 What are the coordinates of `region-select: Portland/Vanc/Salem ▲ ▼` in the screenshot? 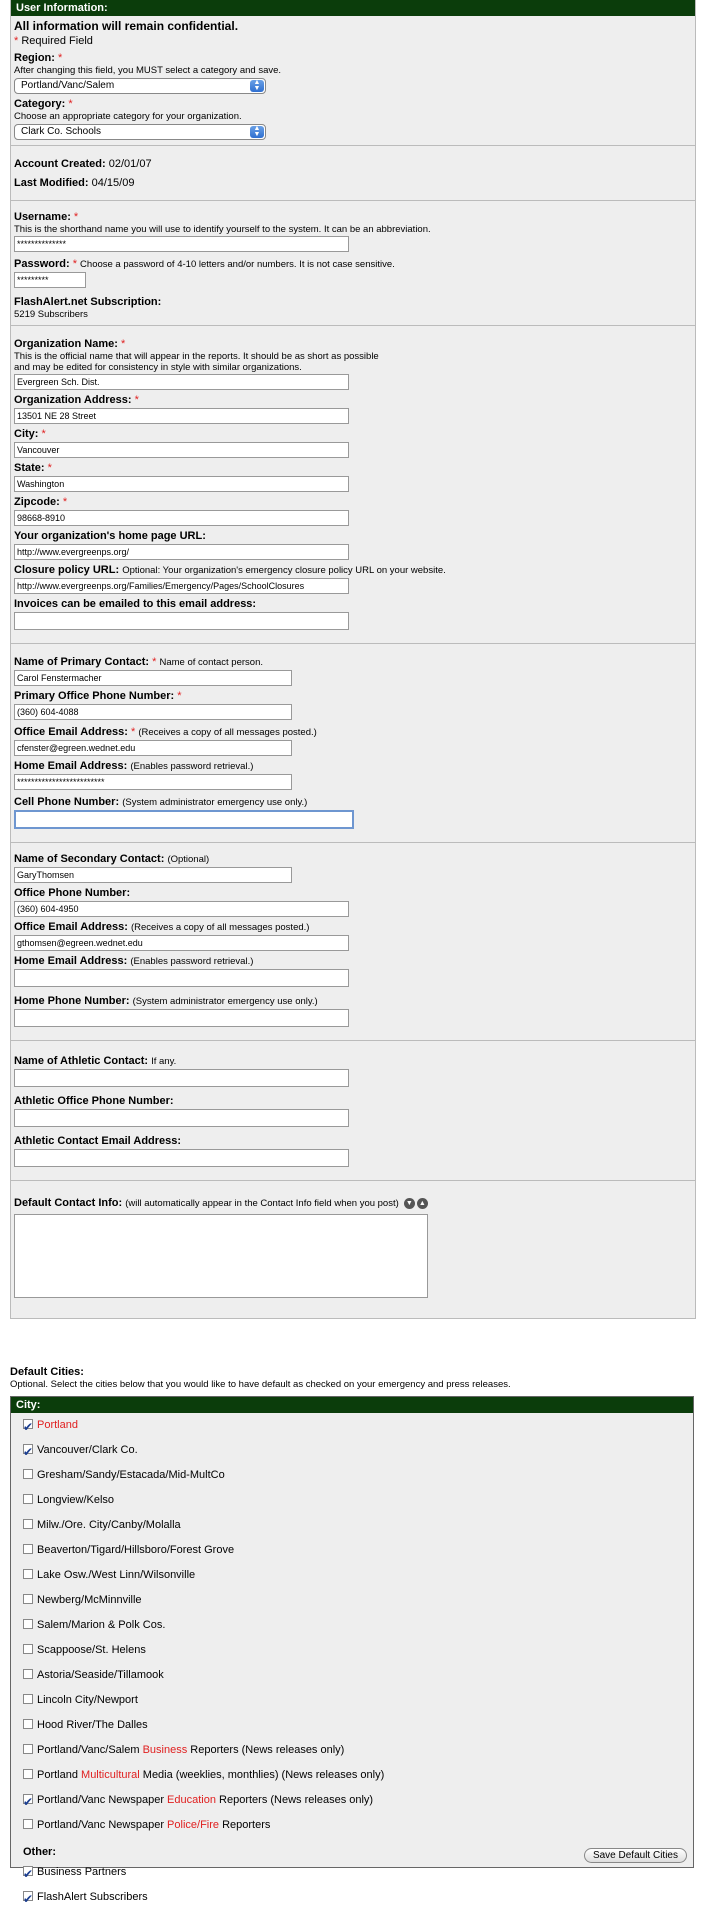 It's located at (140, 86).